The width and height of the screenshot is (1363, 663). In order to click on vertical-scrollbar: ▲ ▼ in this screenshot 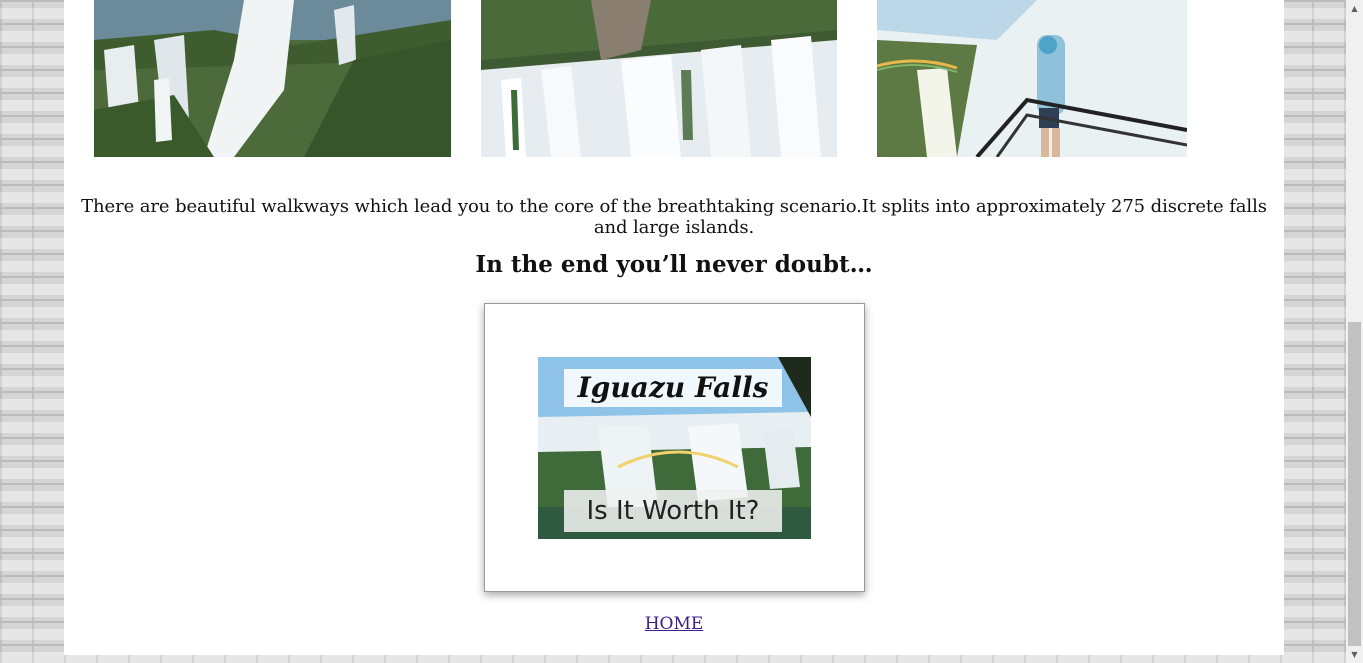, I will do `click(1354, 331)`.